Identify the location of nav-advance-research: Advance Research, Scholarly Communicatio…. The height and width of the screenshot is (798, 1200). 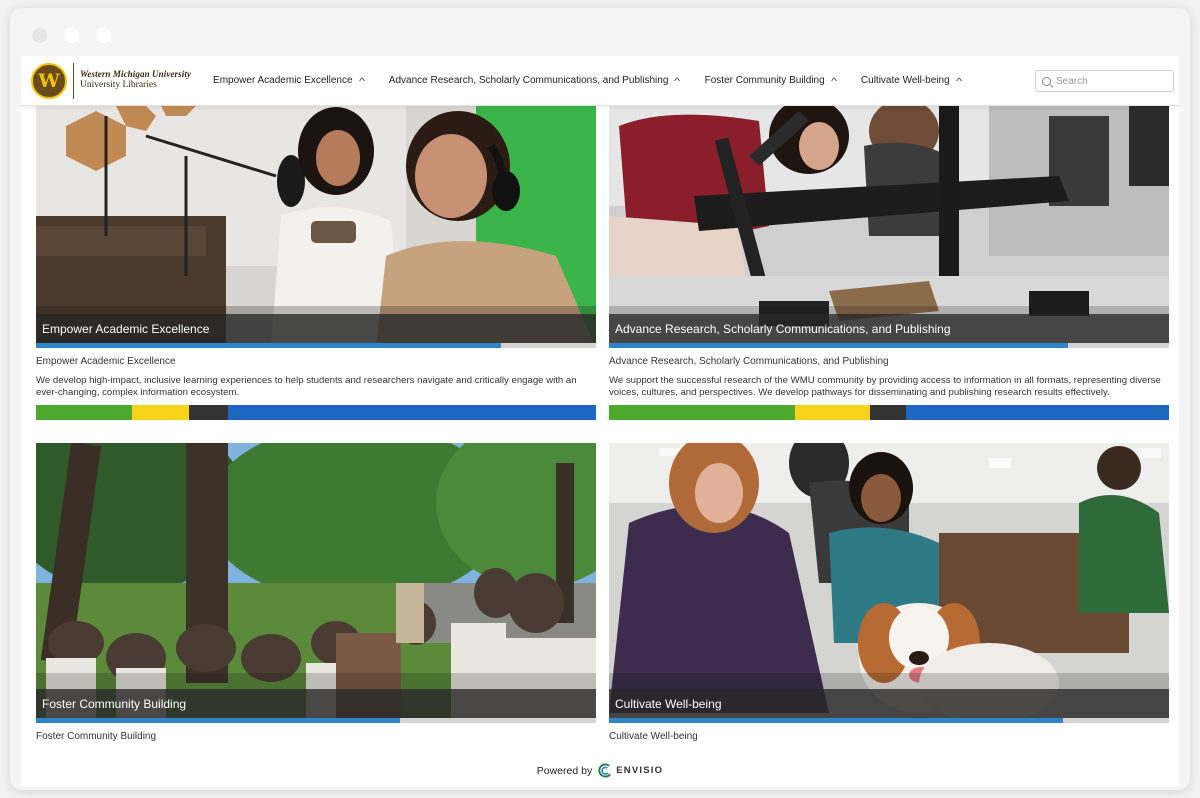
(534, 80).